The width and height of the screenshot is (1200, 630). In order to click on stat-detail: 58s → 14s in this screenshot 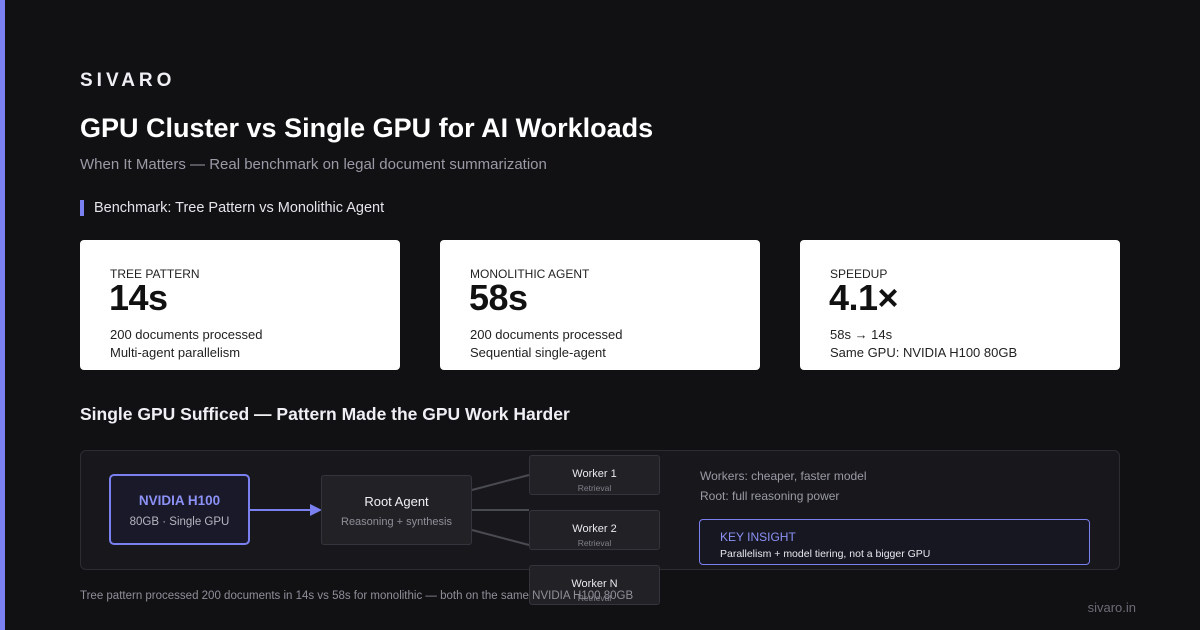, I will do `click(861, 334)`.